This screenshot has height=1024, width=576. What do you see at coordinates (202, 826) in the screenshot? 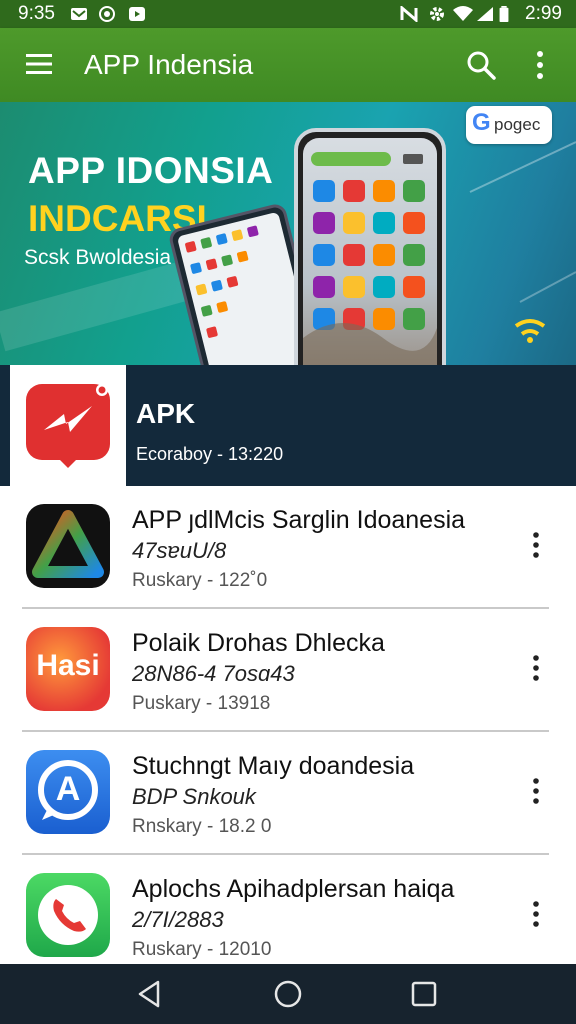
I see `app-meta-text: Rnskary - 18.2 0` at bounding box center [202, 826].